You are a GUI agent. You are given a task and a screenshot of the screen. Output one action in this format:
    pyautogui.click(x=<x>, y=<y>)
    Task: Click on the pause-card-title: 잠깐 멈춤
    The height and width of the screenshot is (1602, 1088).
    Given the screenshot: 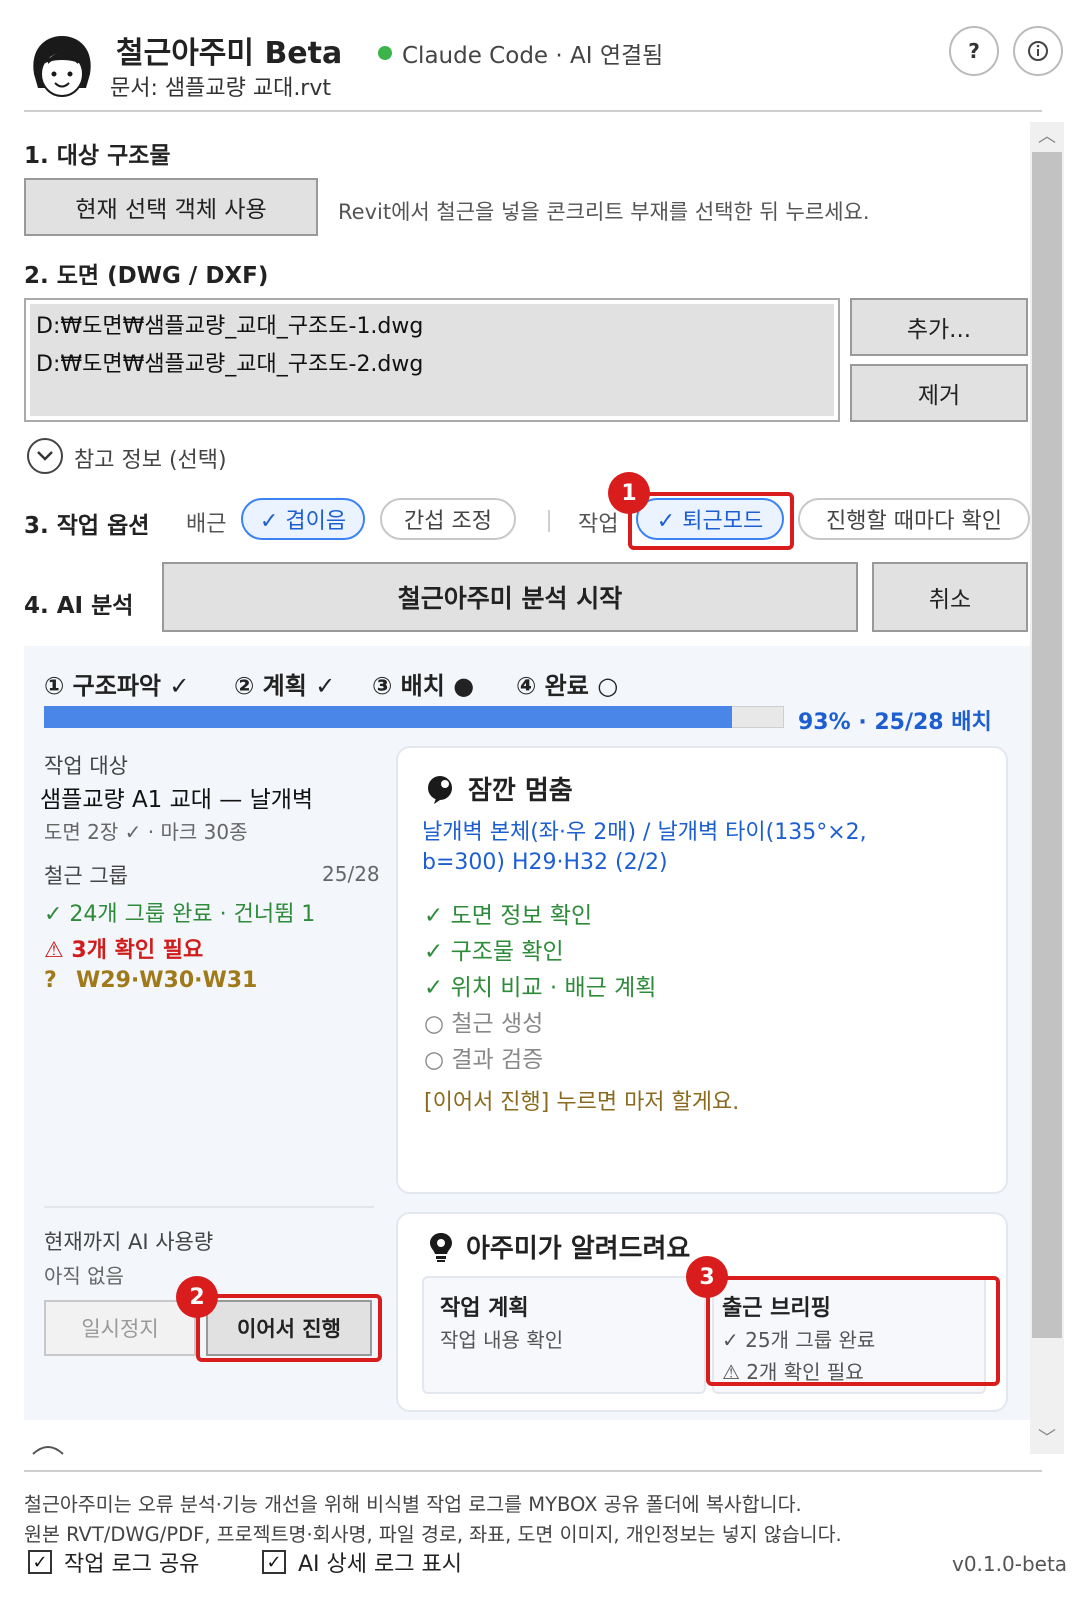 What is the action you would take?
    pyautogui.click(x=498, y=788)
    